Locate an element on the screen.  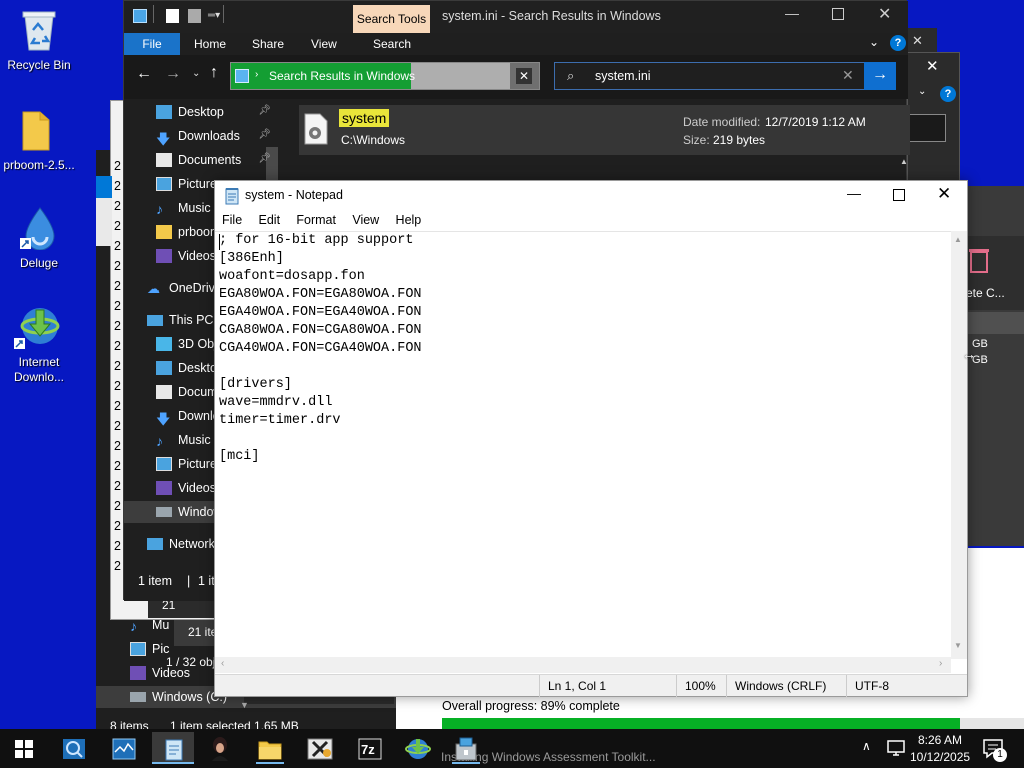
content-scroll-up-icon: ▲ is located at coordinates (904, 162).